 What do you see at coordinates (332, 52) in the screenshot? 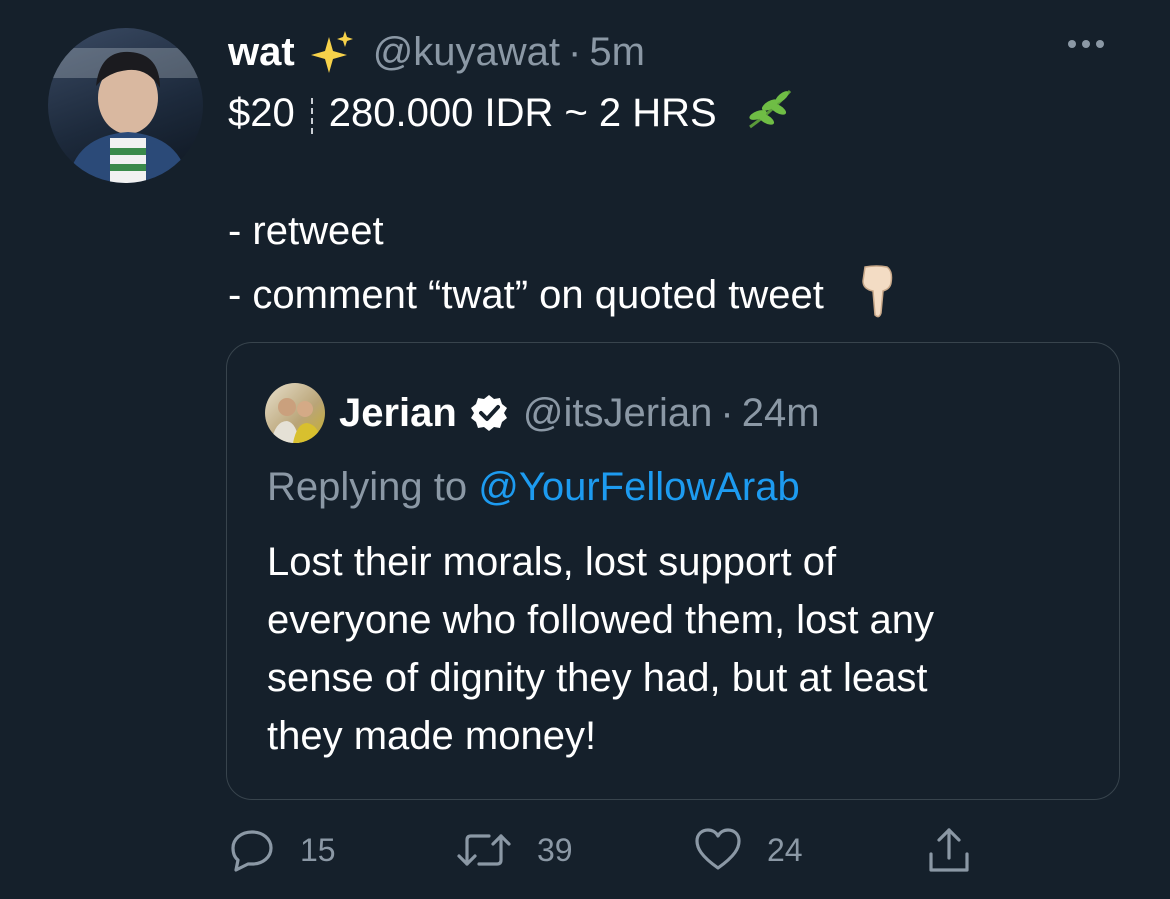
I see `sparkles-icon` at bounding box center [332, 52].